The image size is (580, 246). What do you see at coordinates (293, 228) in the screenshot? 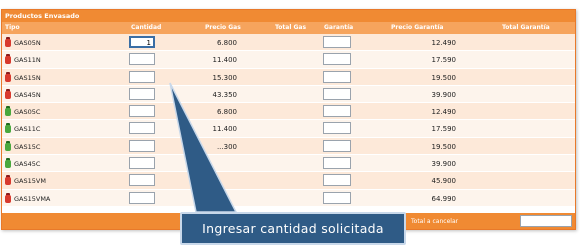
I see `tooltip-callout: Ingresar cantidad solicitada` at bounding box center [293, 228].